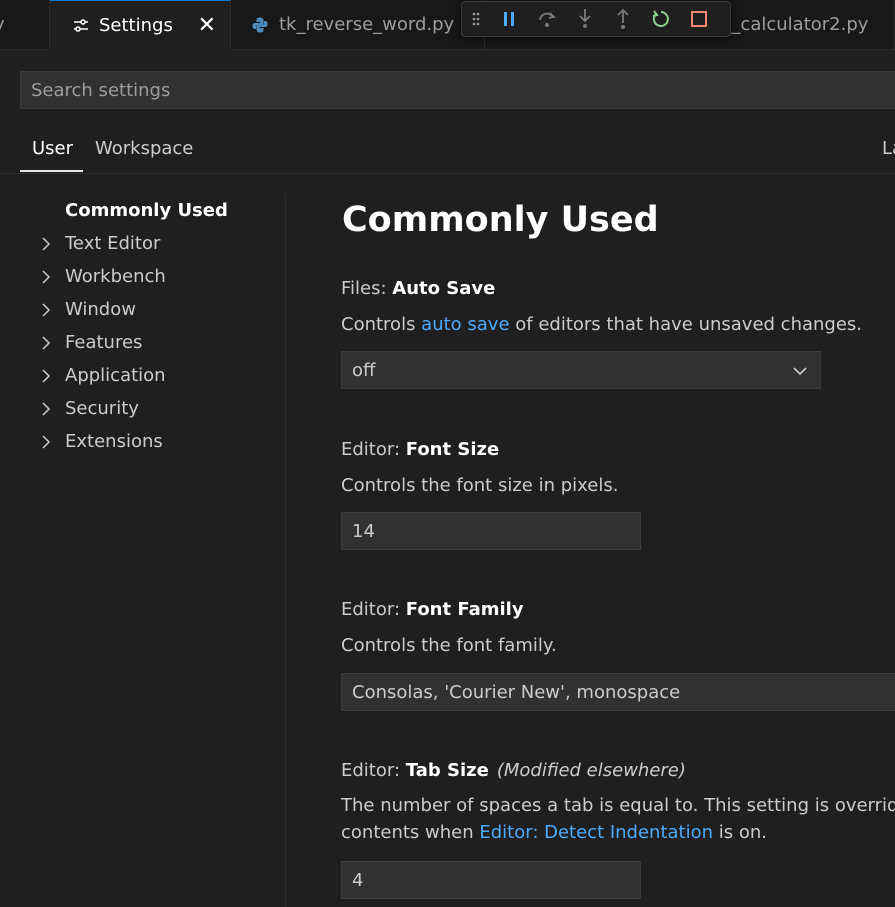 The height and width of the screenshot is (907, 895). What do you see at coordinates (144, 148) in the screenshot?
I see `tab-workspace: Workspace` at bounding box center [144, 148].